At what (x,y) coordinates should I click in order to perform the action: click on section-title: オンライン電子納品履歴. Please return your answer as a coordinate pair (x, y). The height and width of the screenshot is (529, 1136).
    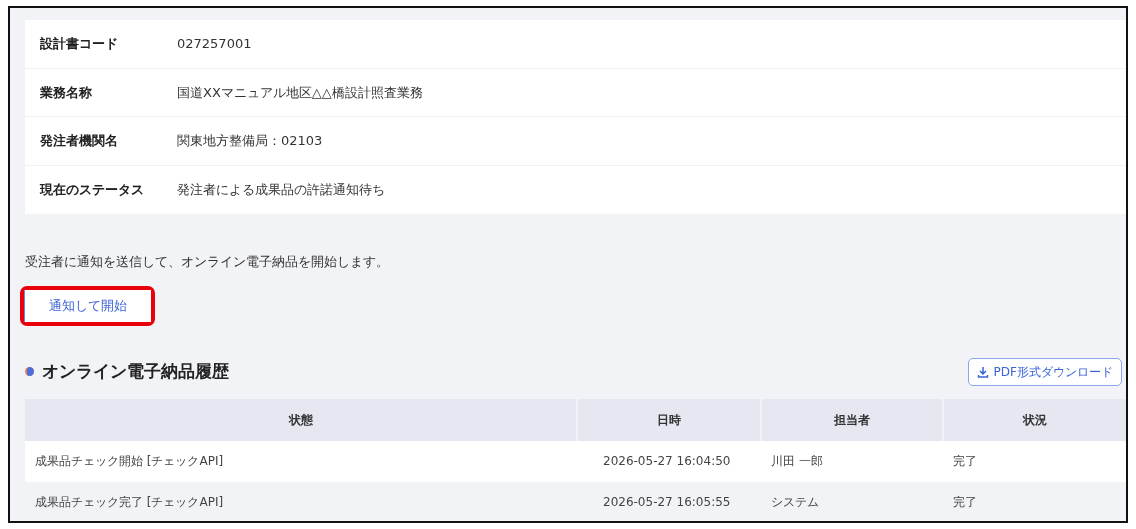
    Looking at the image, I should click on (135, 371).